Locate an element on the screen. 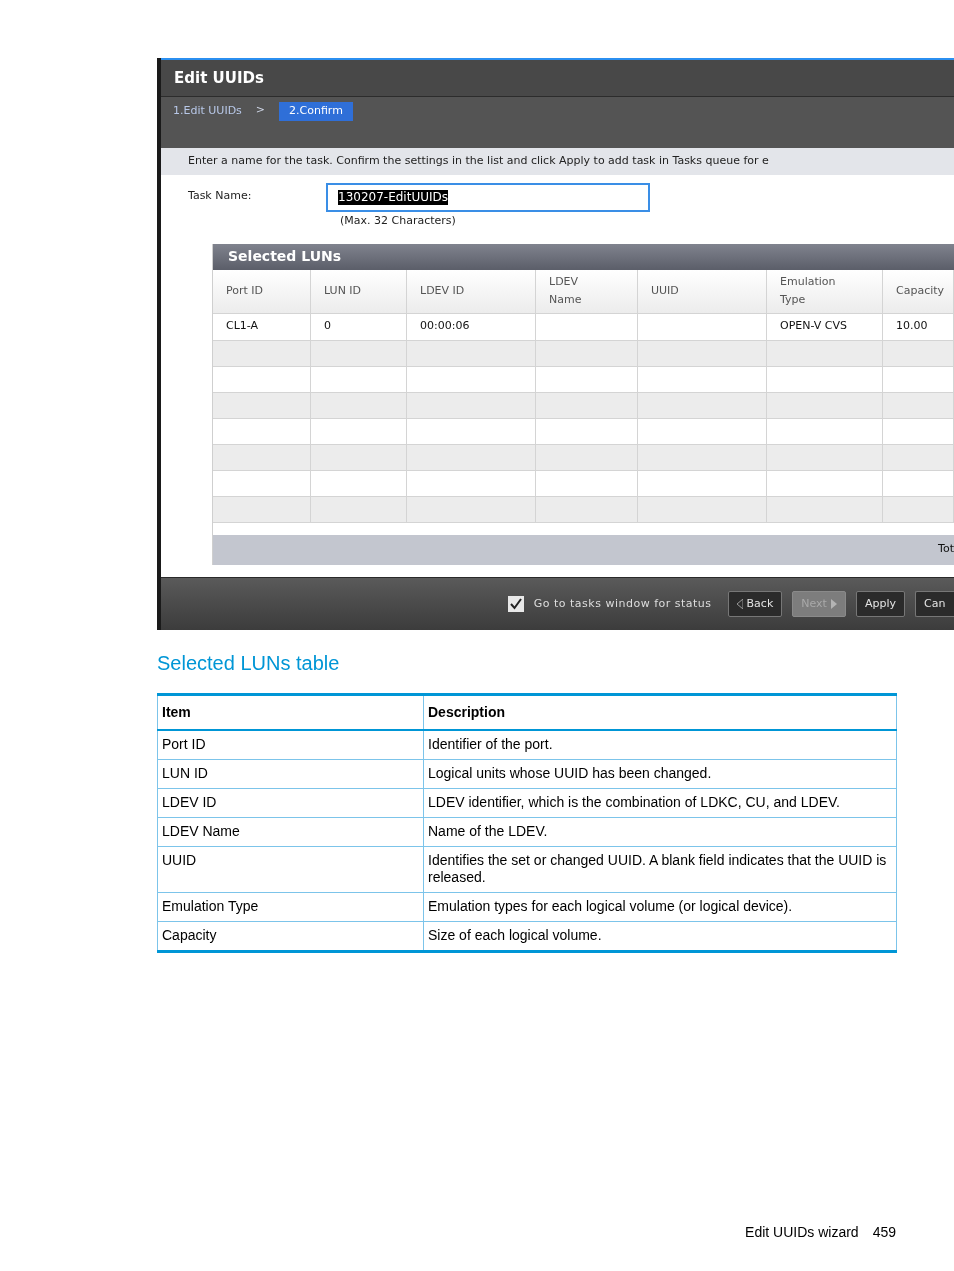 The image size is (954, 1271). table-cell: Identifies the set or changed UUID. A blank field indicates that the UUID is released. is located at coordinates (660, 869).